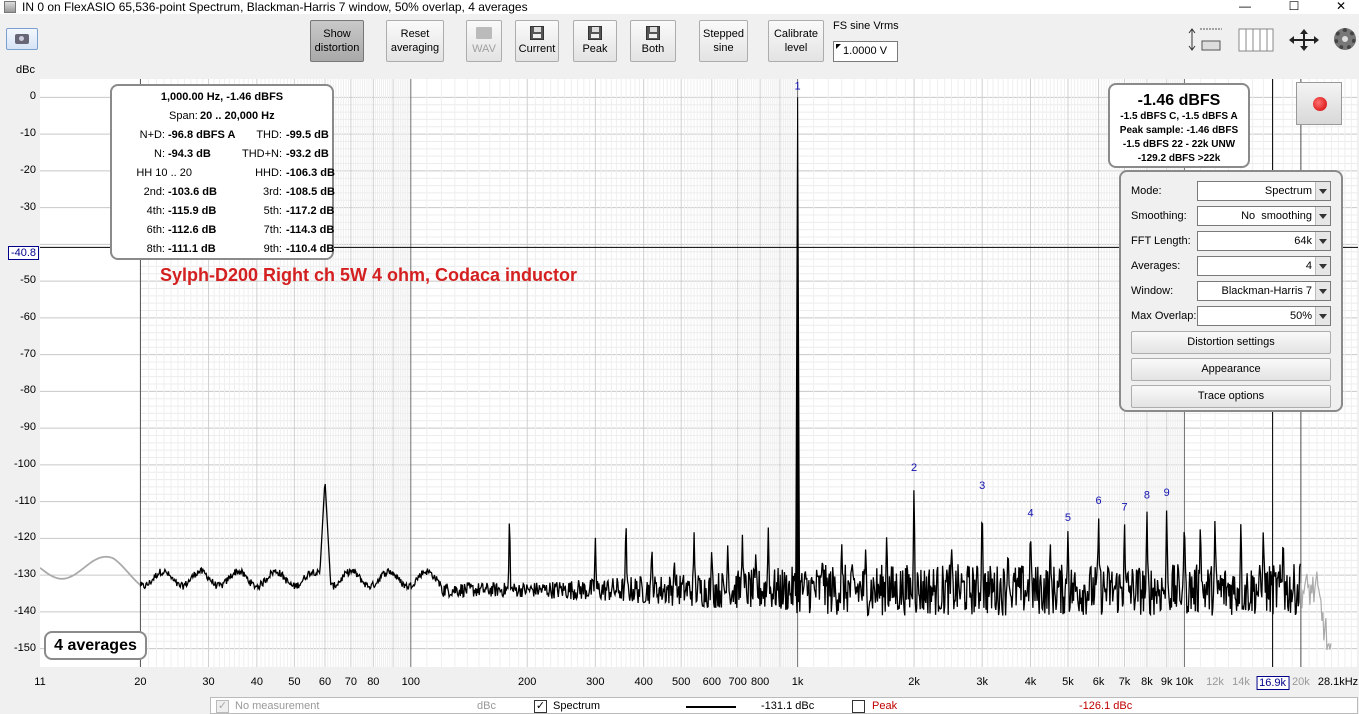 The image size is (1359, 714). Describe the element at coordinates (23, 253) in the screenshot. I see `y-cursor-readout: -40.8` at that location.